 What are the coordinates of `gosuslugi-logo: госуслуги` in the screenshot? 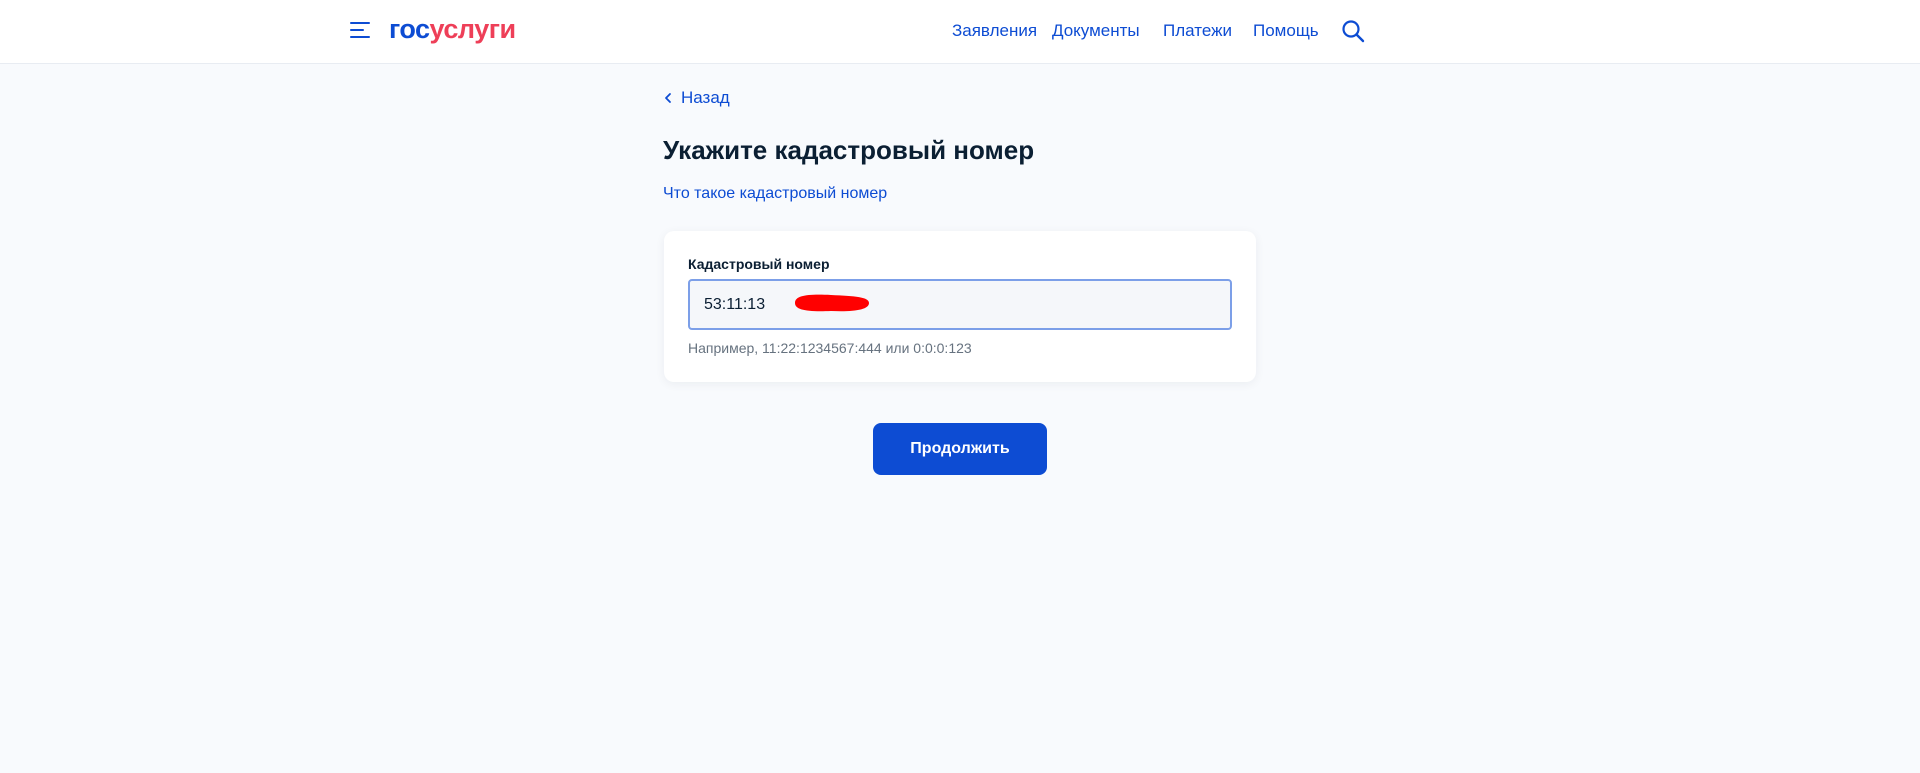 It's located at (452, 29).